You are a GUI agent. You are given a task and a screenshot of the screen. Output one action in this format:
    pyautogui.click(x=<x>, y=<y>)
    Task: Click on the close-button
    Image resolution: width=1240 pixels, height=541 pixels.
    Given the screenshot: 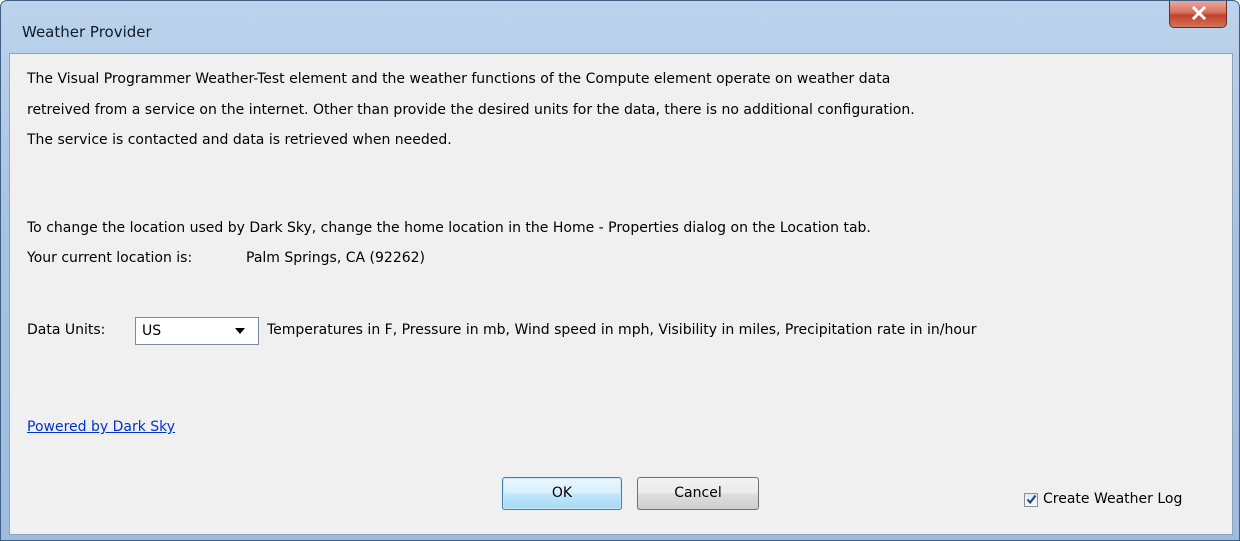 What is the action you would take?
    pyautogui.click(x=1198, y=14)
    